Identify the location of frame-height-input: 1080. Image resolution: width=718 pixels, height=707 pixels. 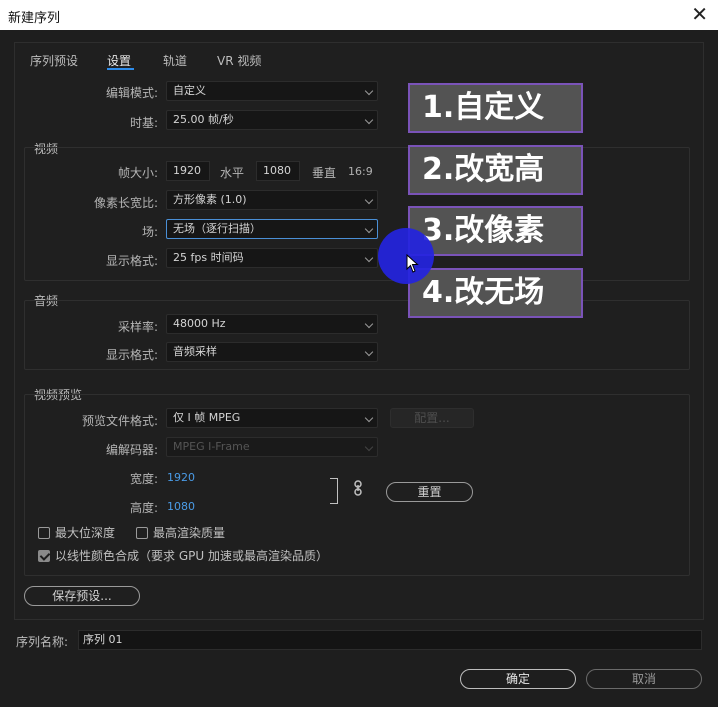
(278, 171).